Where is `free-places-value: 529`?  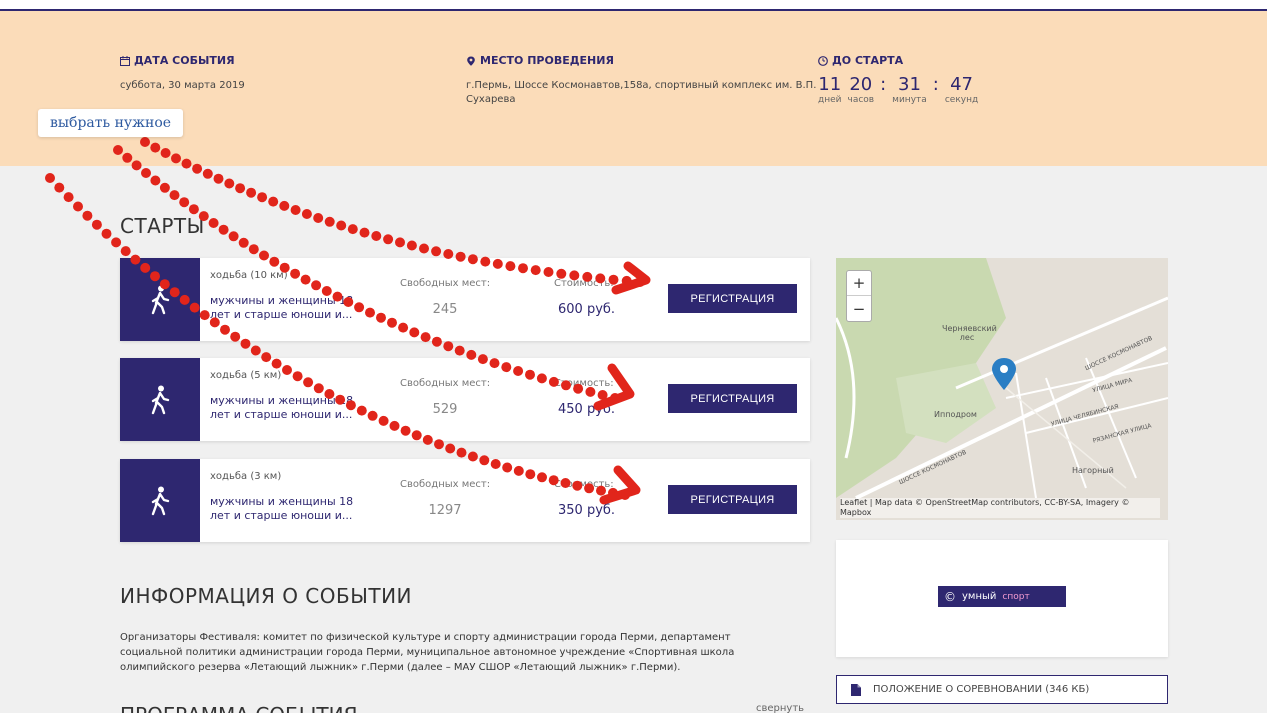
free-places-value: 529 is located at coordinates (445, 409).